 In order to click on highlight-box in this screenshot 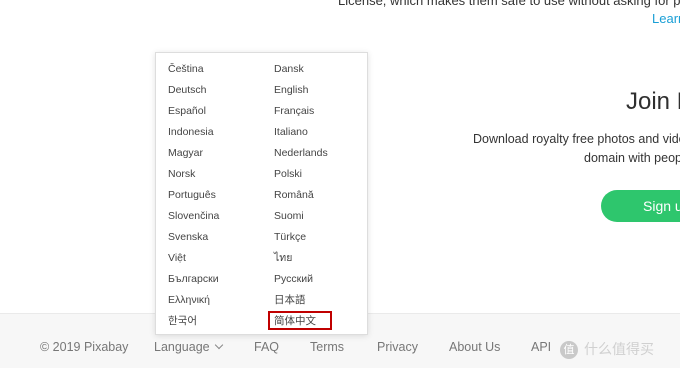, I will do `click(300, 320)`.